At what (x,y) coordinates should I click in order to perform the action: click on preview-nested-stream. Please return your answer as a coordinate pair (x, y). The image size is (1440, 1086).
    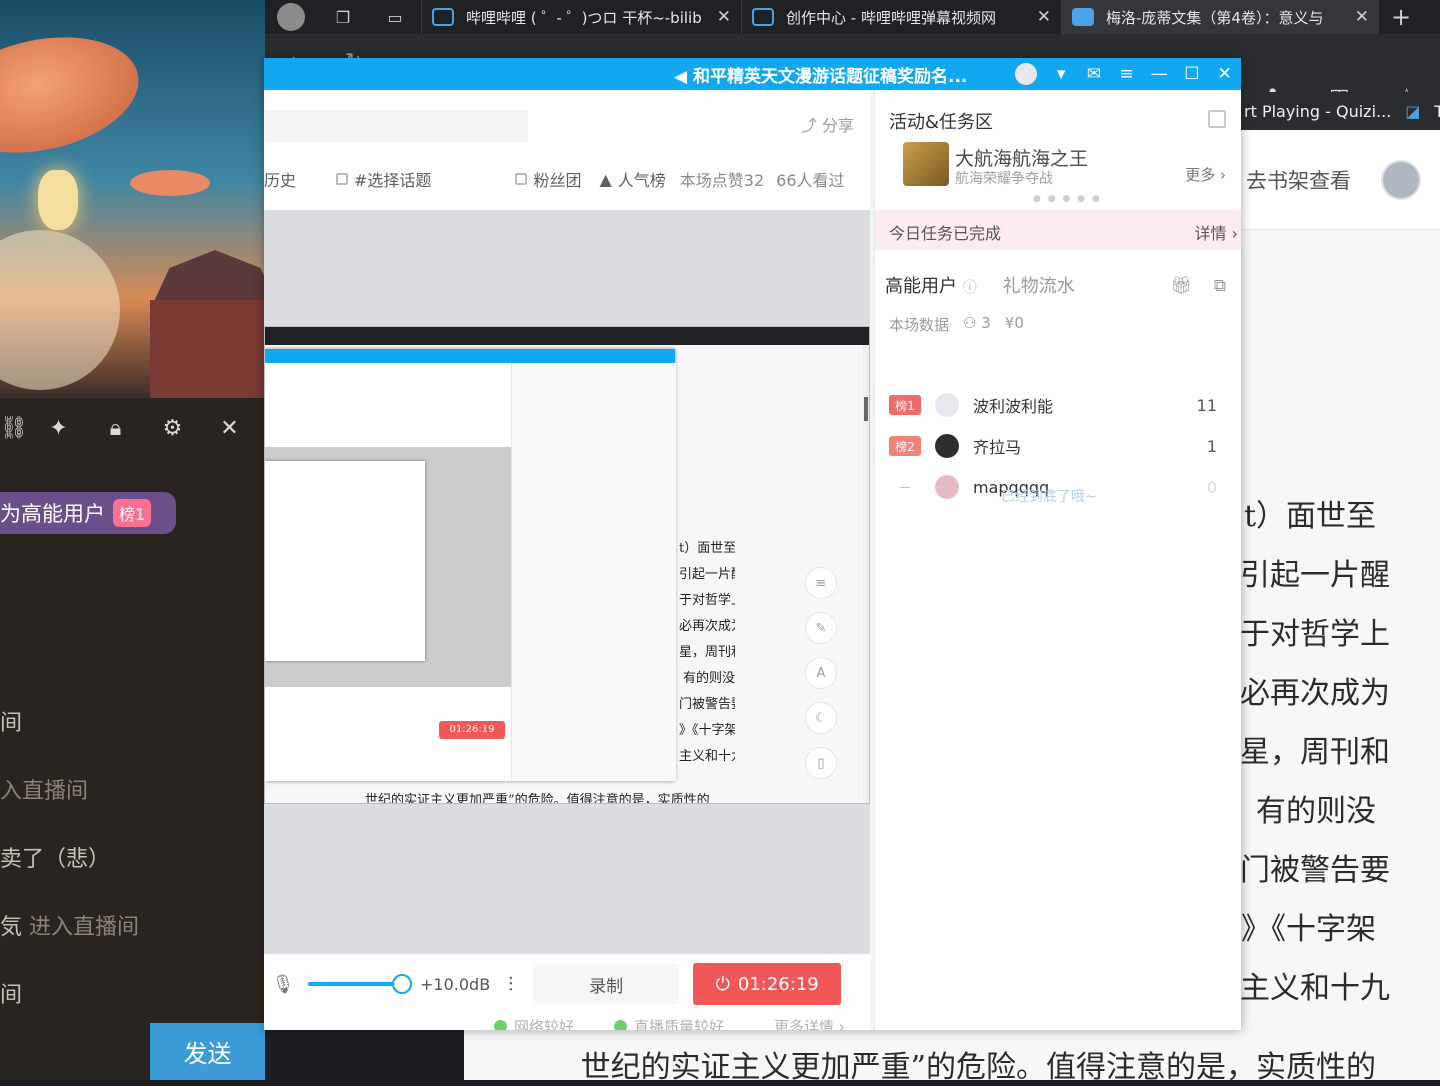
    Looking at the image, I should click on (388, 567).